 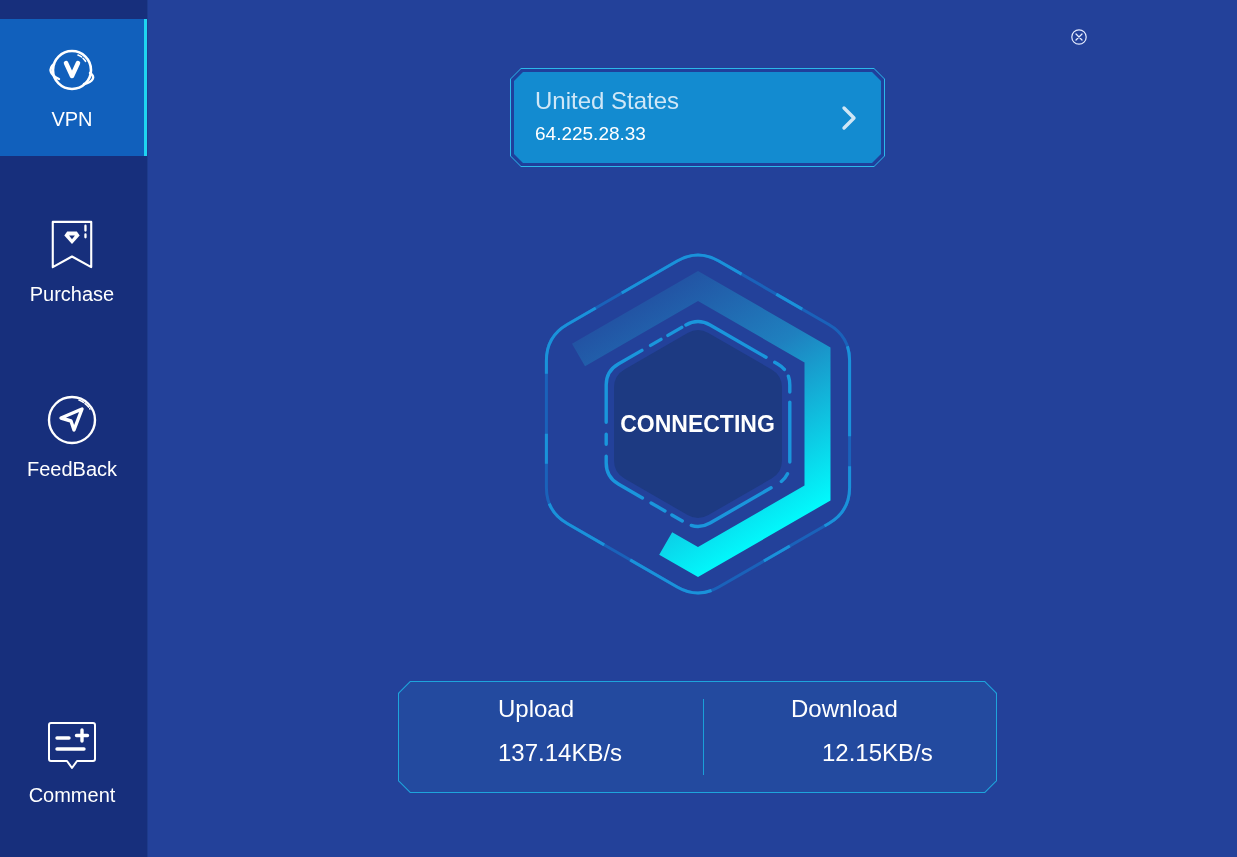 I want to click on stat-value: 137.14KB/s, so click(x=560, y=753).